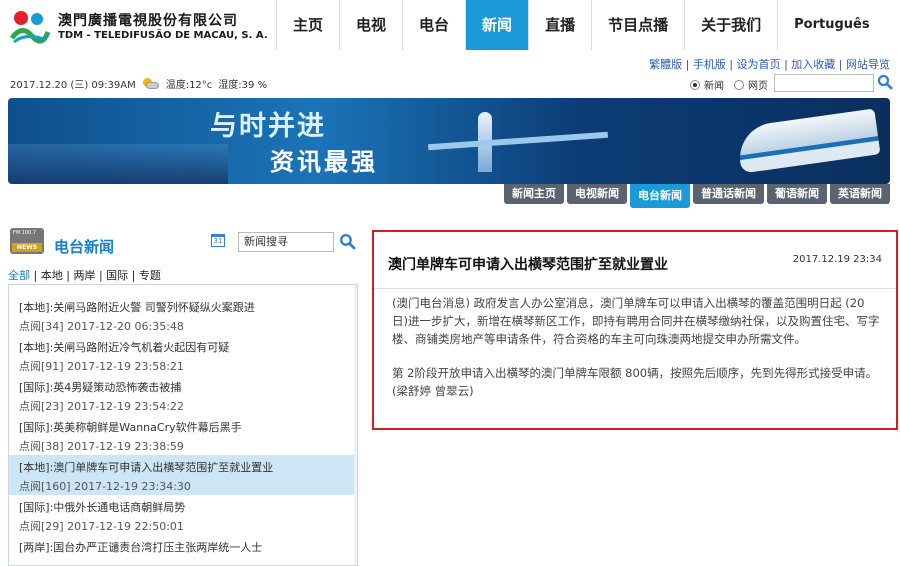 This screenshot has width=900, height=566. I want to click on tab-mandarin-news: 普通话新闻, so click(728, 194).